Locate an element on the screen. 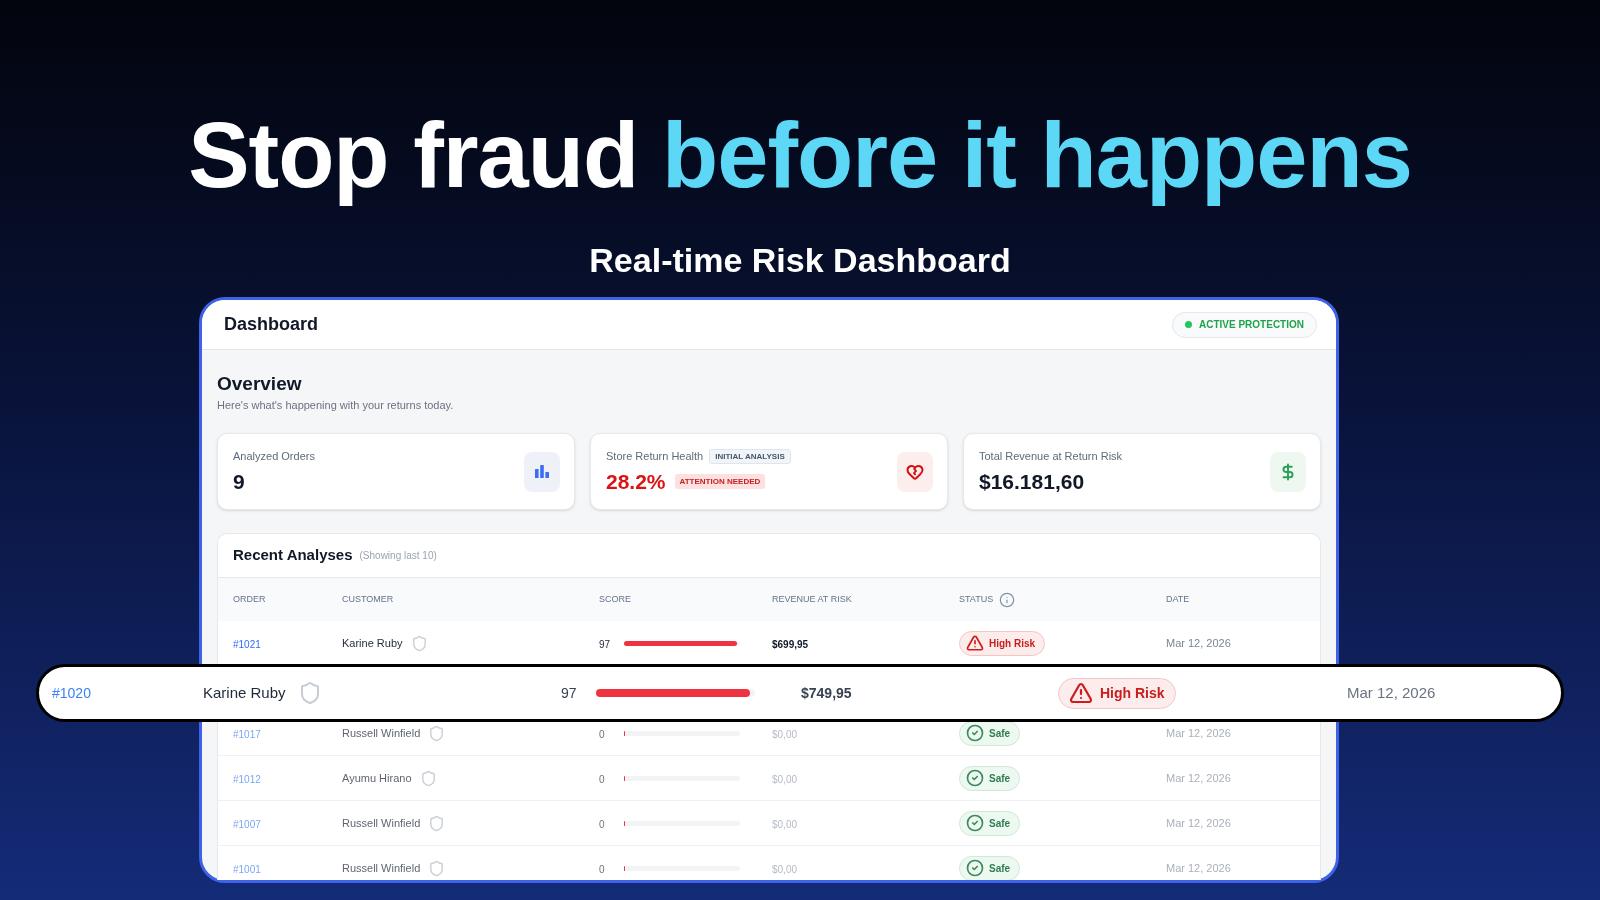  column-header: REVENUE AT RISK is located at coordinates (812, 599).